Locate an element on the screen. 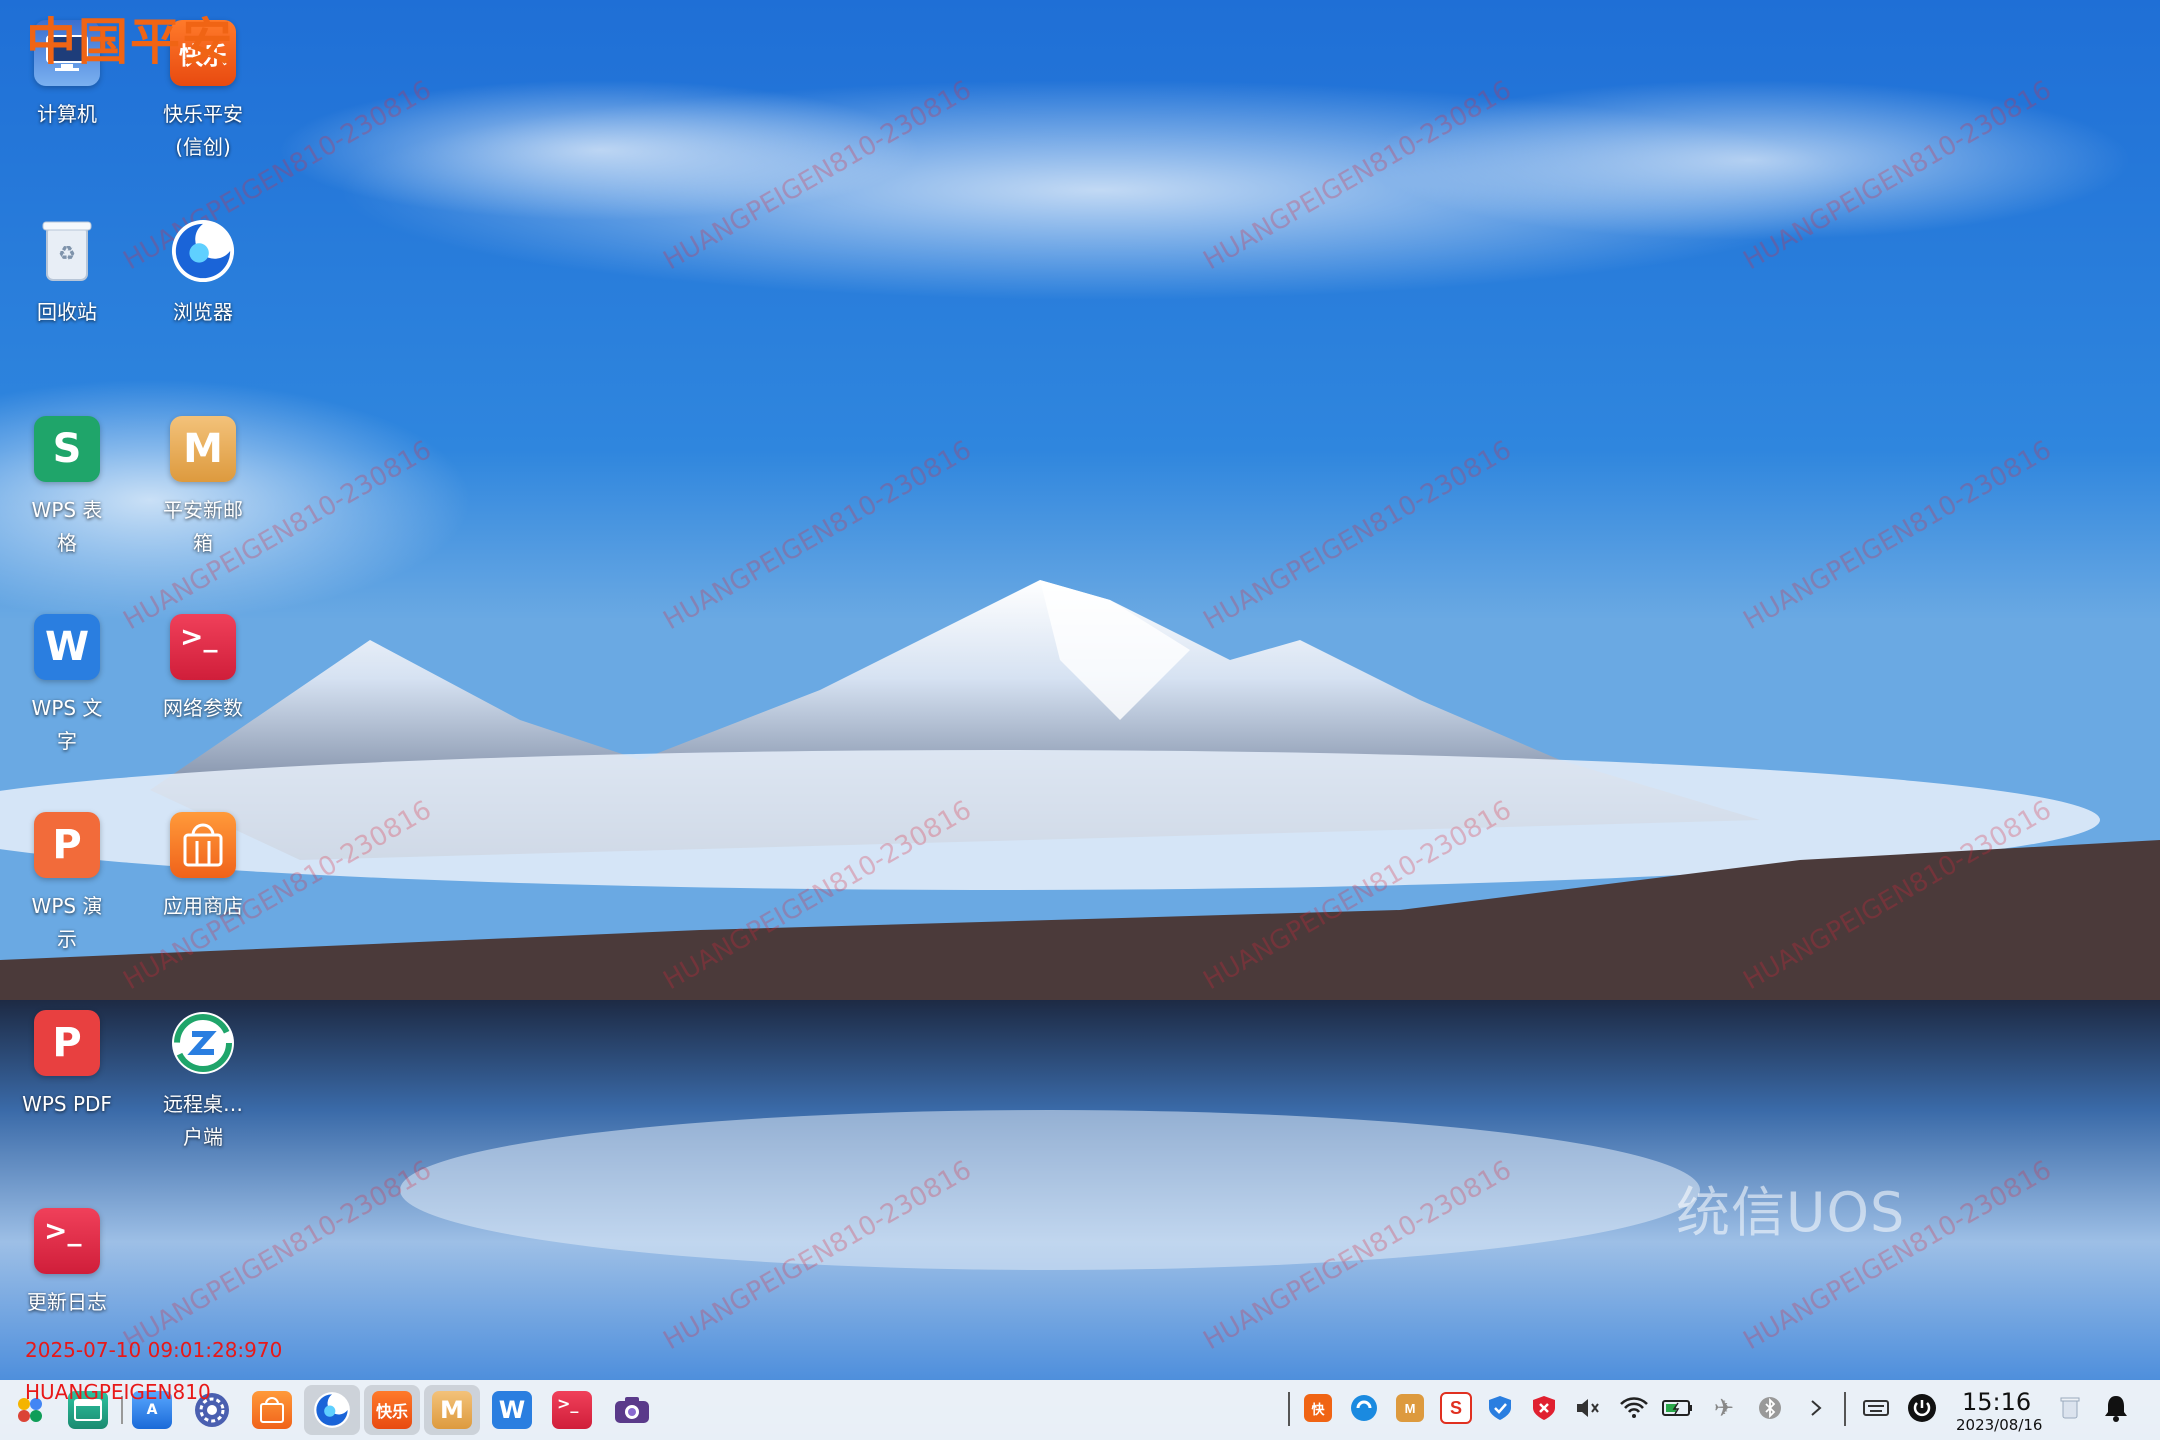 This screenshot has height=1440, width=2160. chevron-right-icon is located at coordinates (1816, 1408).